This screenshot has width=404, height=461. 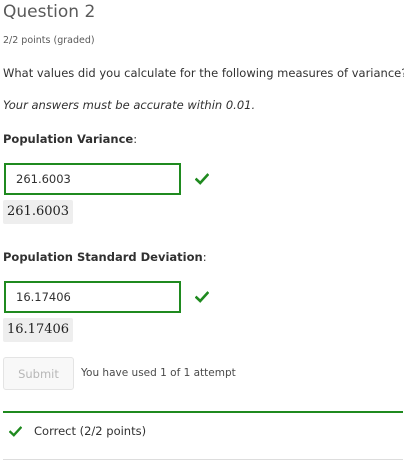 What do you see at coordinates (90, 431) in the screenshot?
I see `status-message: Correct (2/2 points)` at bounding box center [90, 431].